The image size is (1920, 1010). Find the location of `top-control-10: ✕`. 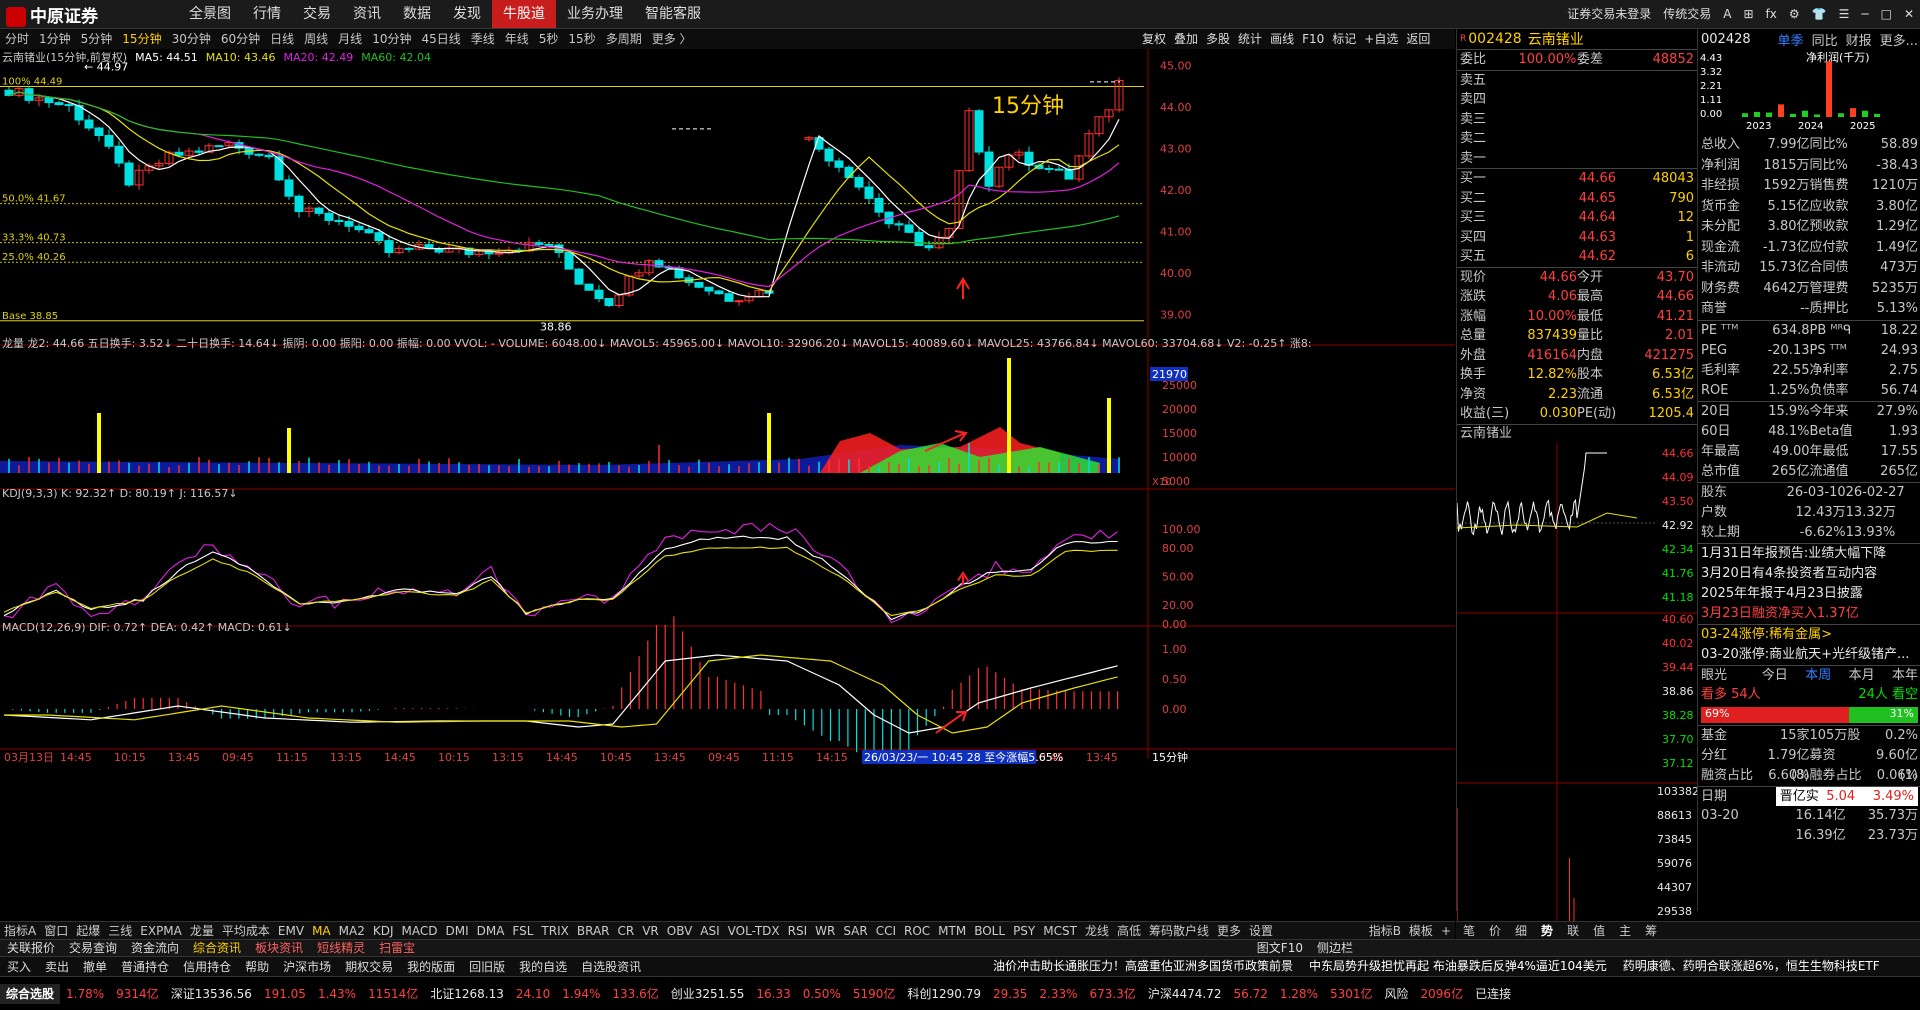

top-control-10: ✕ is located at coordinates (1909, 14).